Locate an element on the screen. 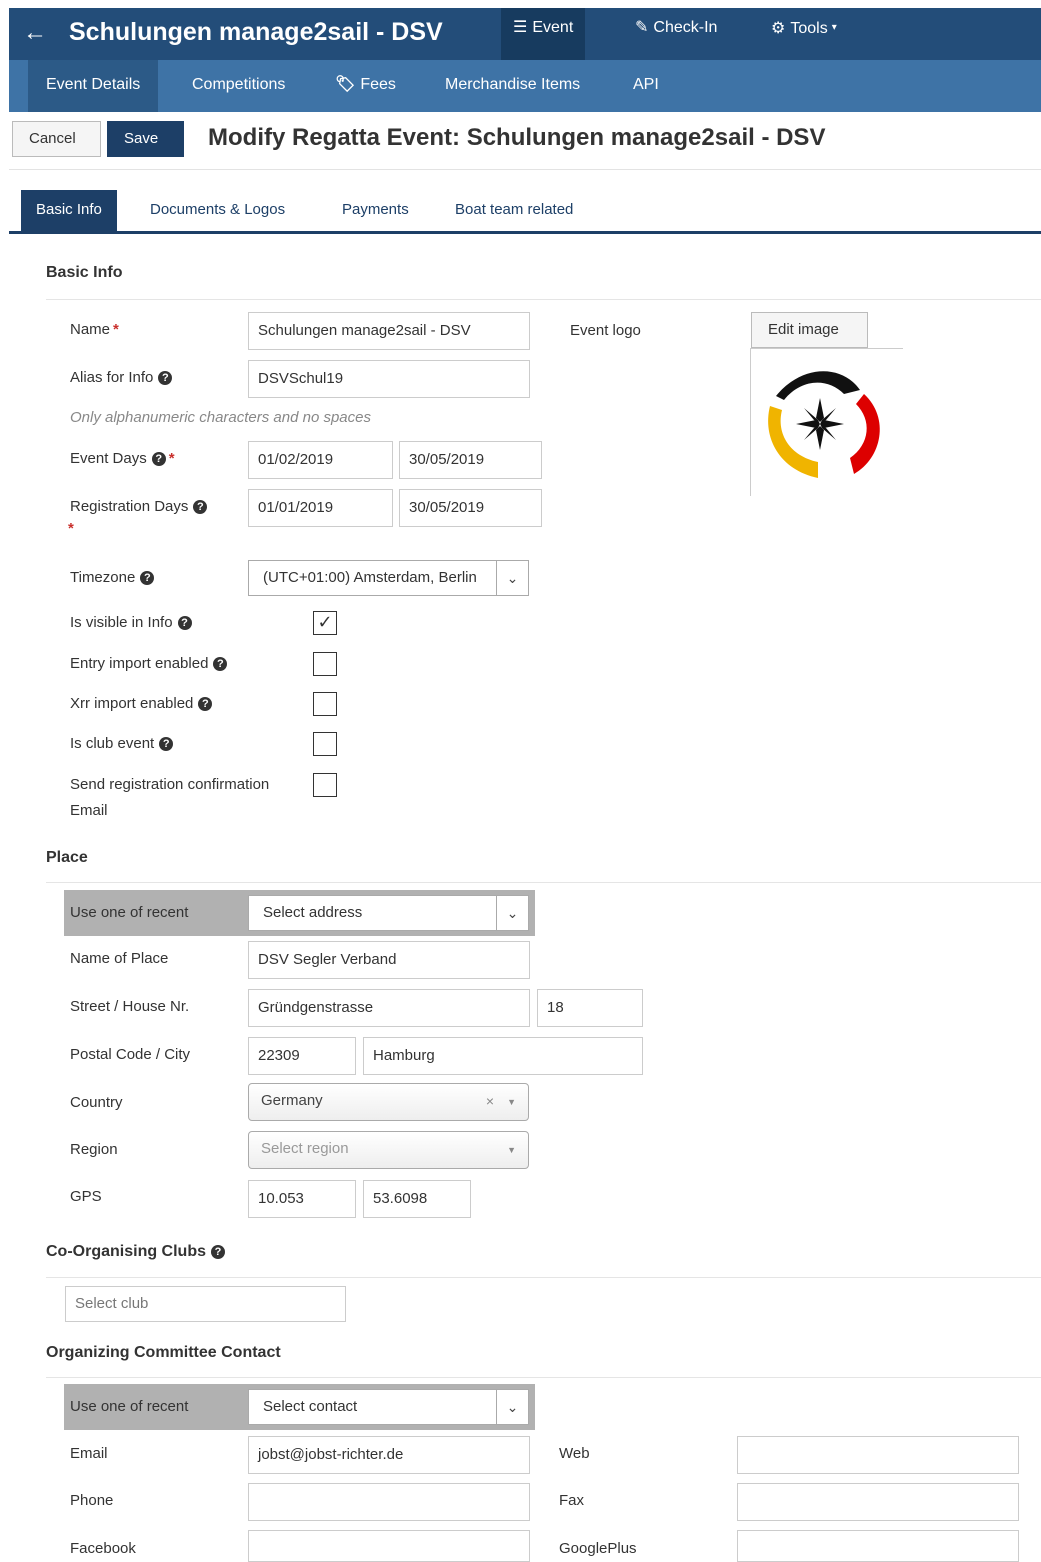 Image resolution: width=1041 pixels, height=1562 pixels. registration-days-to-input: 30/05/2019 is located at coordinates (470, 508).